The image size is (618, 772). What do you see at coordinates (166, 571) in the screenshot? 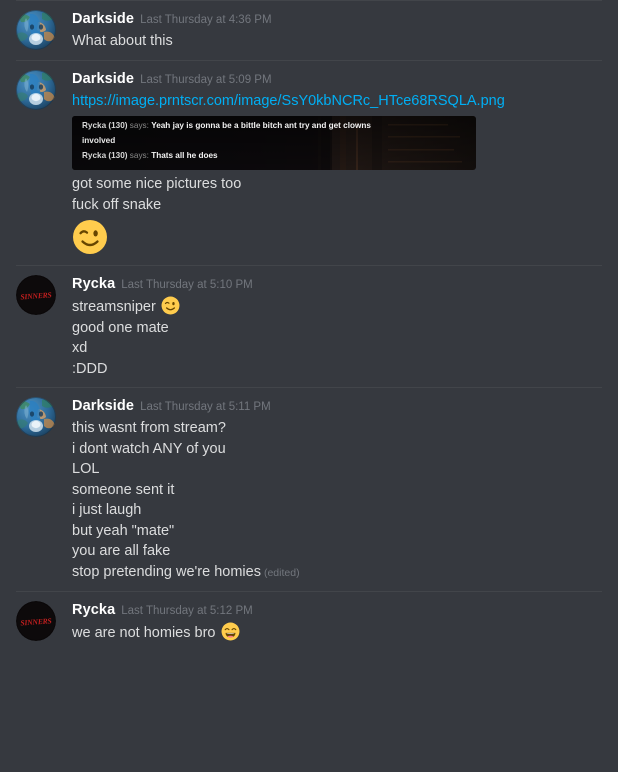
I see `message-text: stop pretending we're homies` at bounding box center [166, 571].